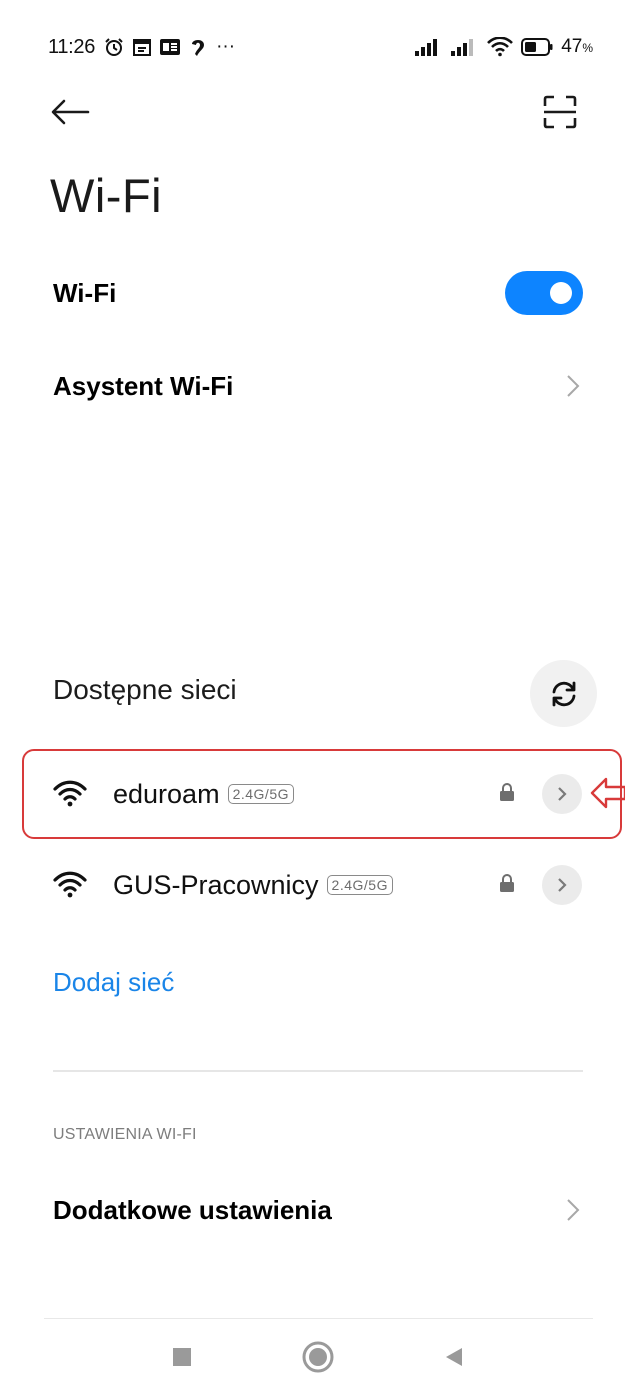  I want to click on status-bar: 11:26 ··· 47%, so click(320, 47).